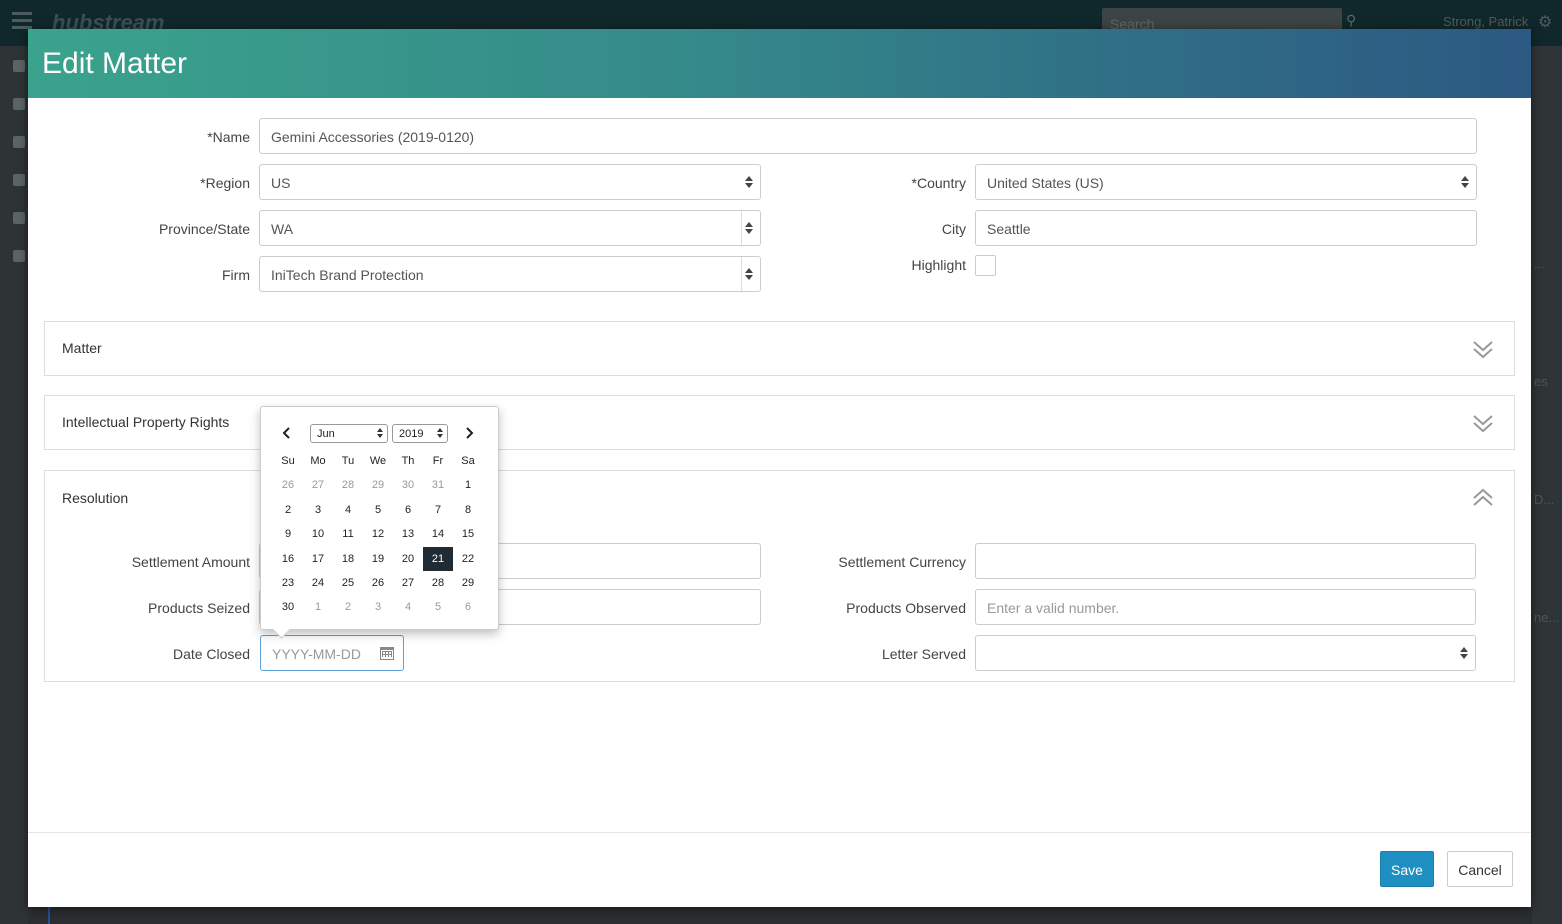 The height and width of the screenshot is (924, 1562). Describe the element at coordinates (469, 433) in the screenshot. I see `chevron-right-icon` at that location.